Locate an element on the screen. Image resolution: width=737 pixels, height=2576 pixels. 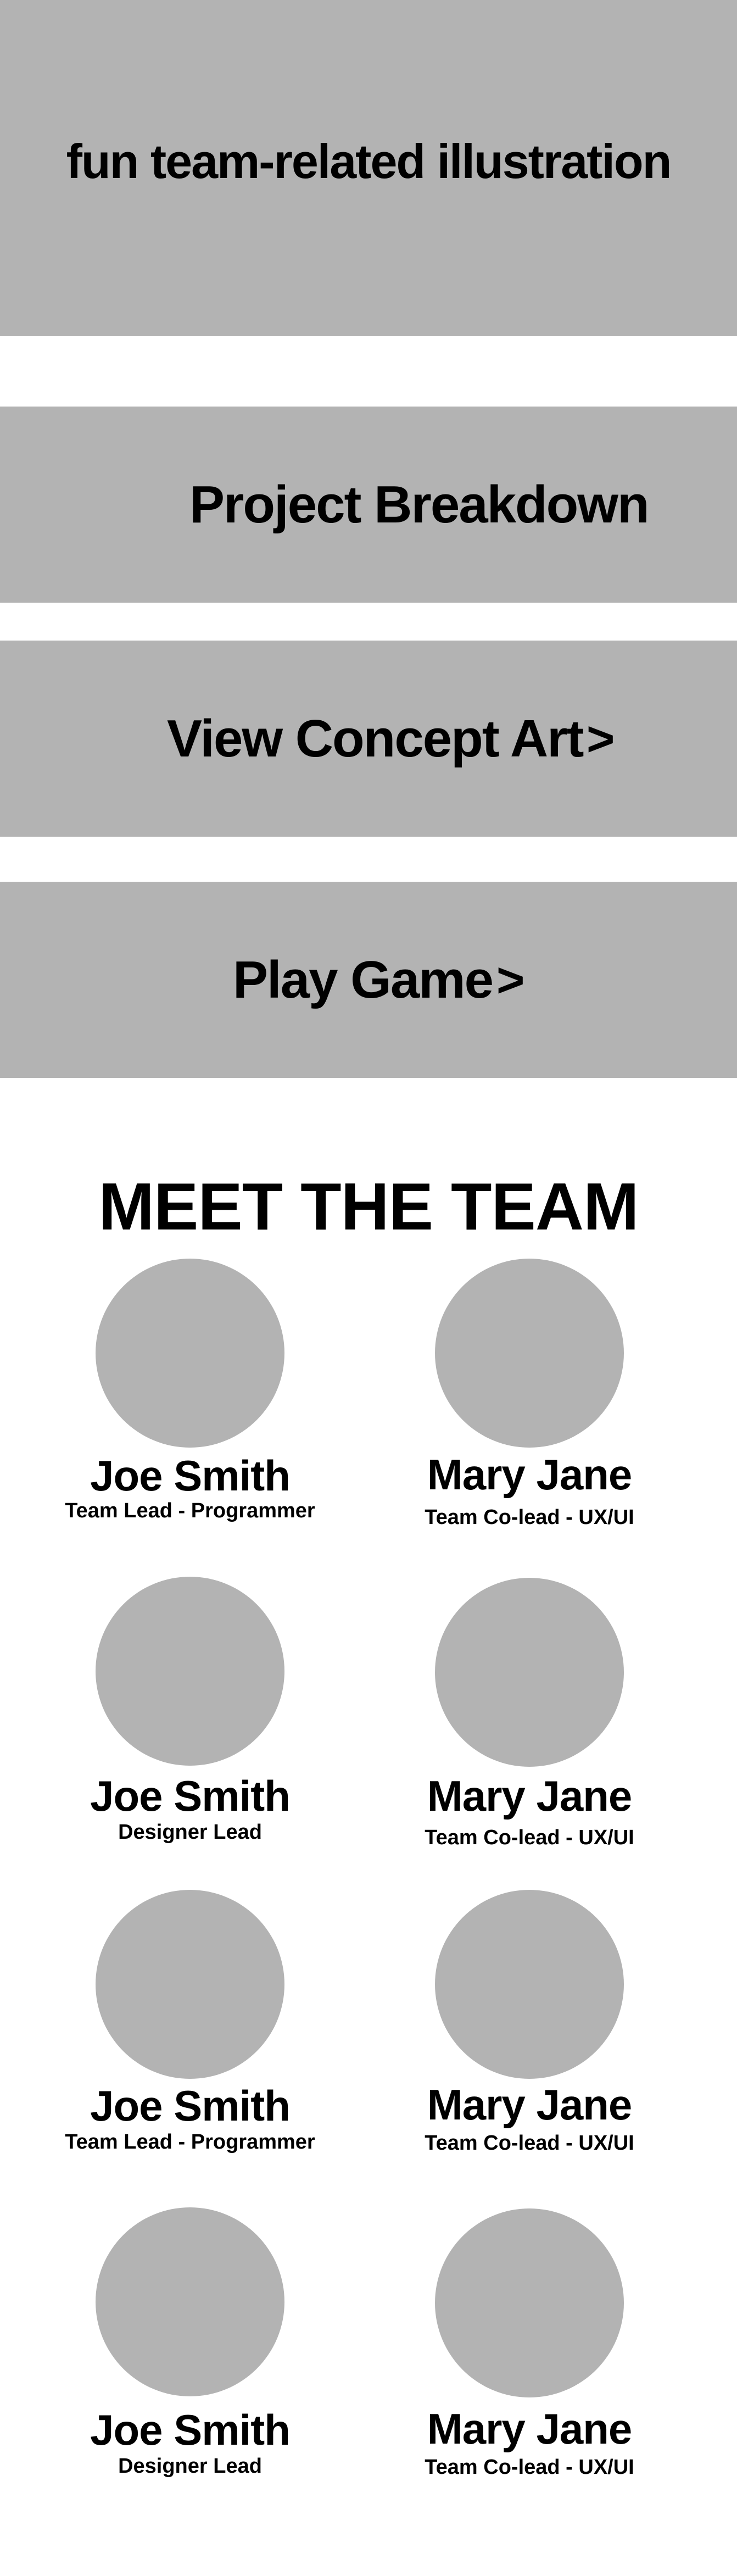
hero-illustration: fun team-related illustration is located at coordinates (369, 168).